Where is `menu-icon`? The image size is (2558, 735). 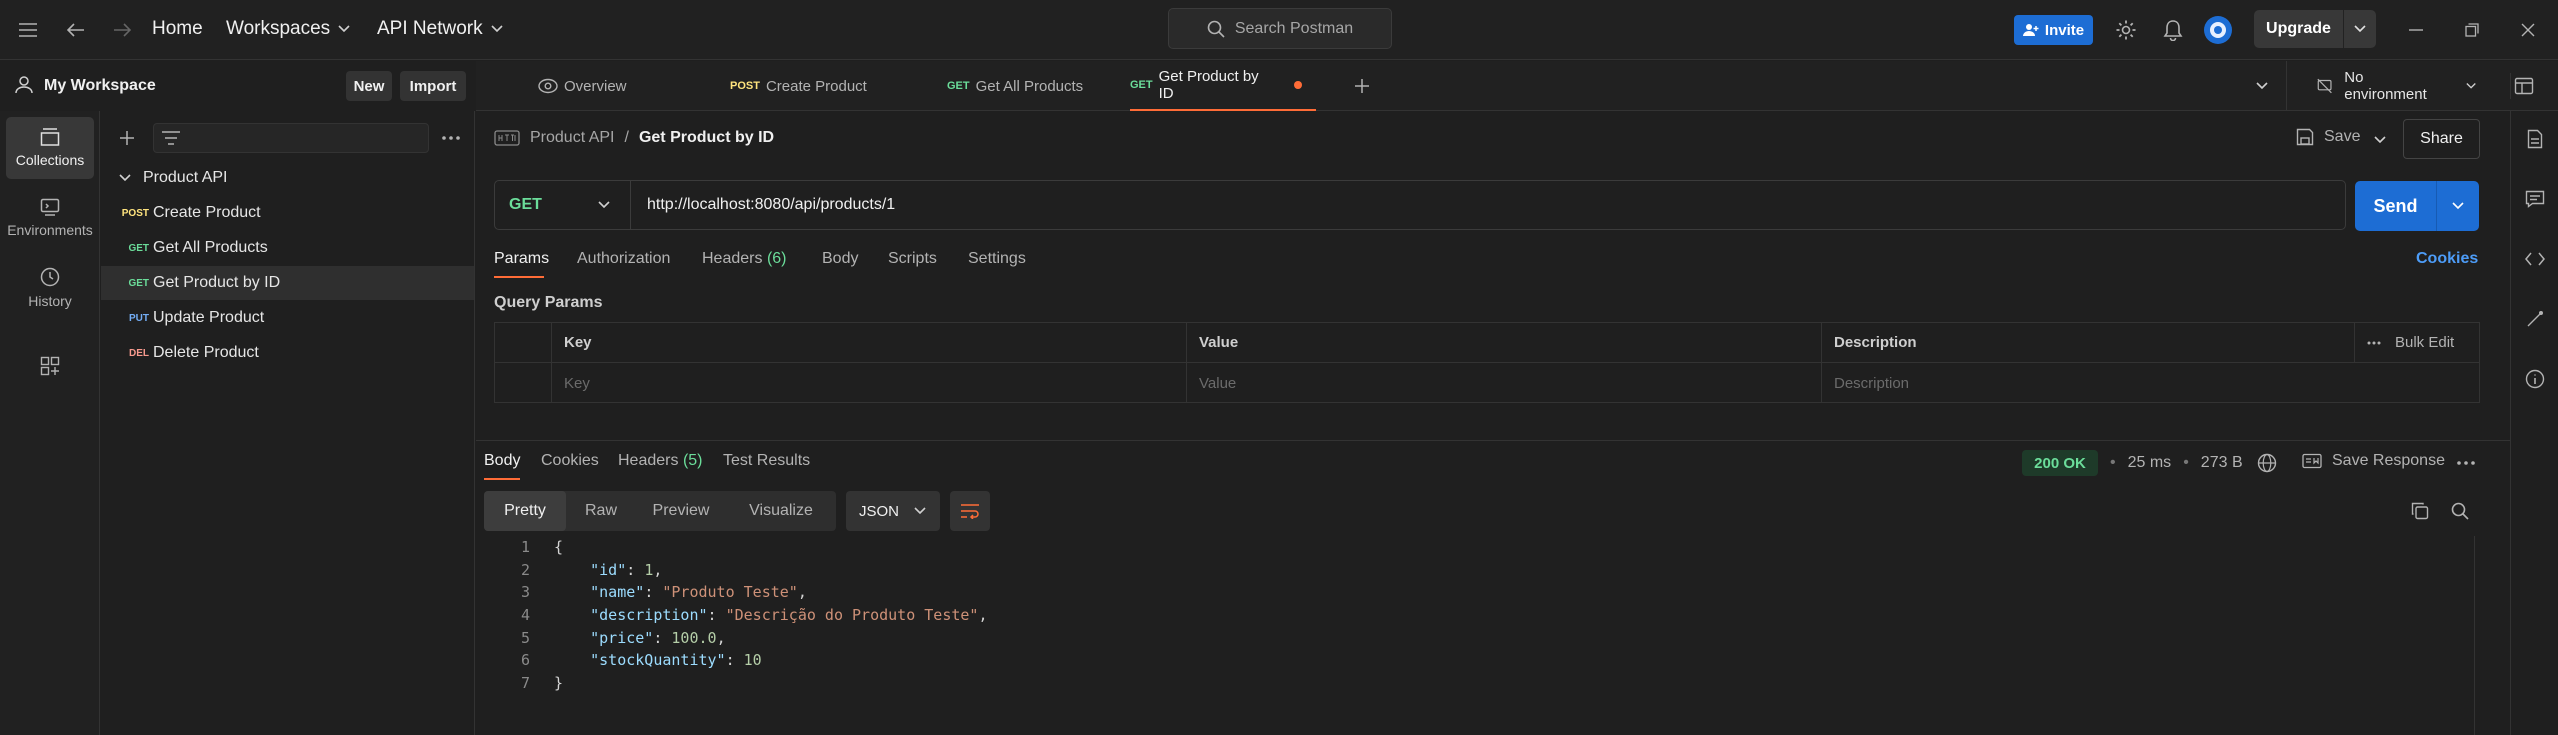 menu-icon is located at coordinates (28, 30).